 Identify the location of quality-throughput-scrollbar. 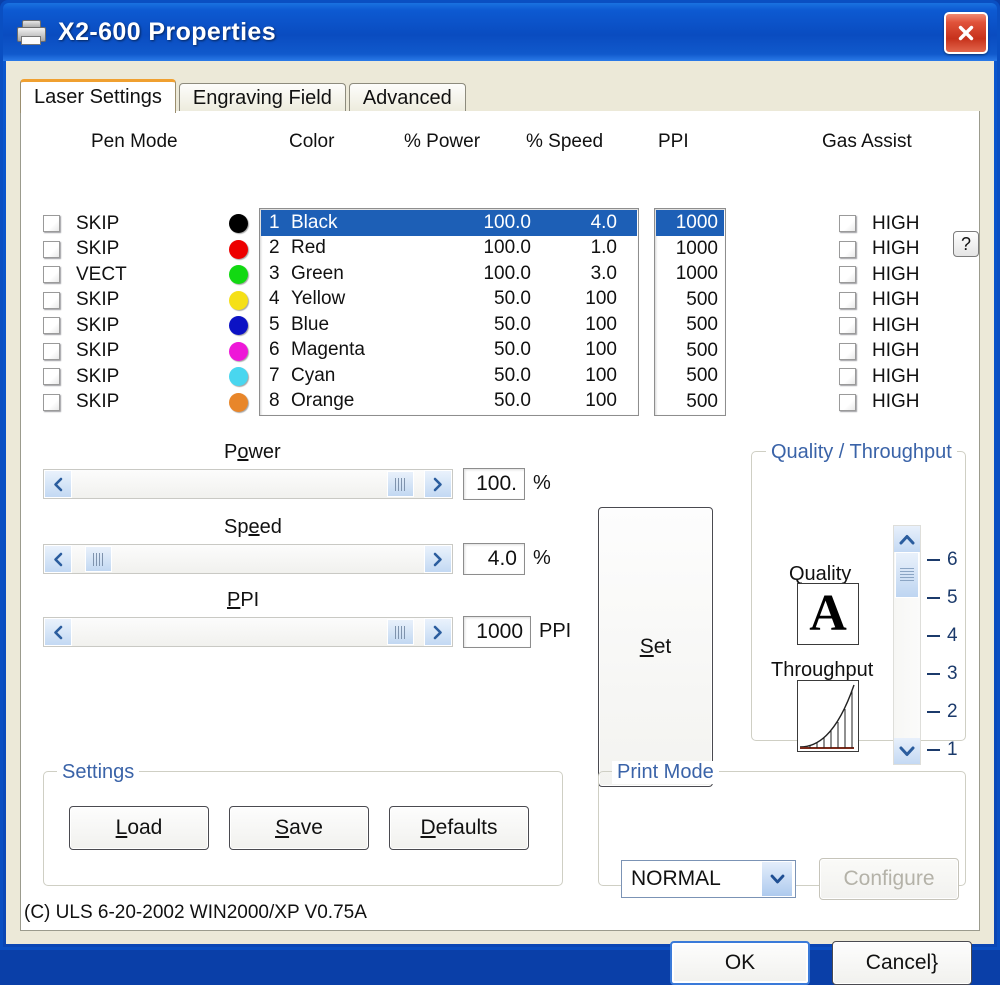
(907, 645).